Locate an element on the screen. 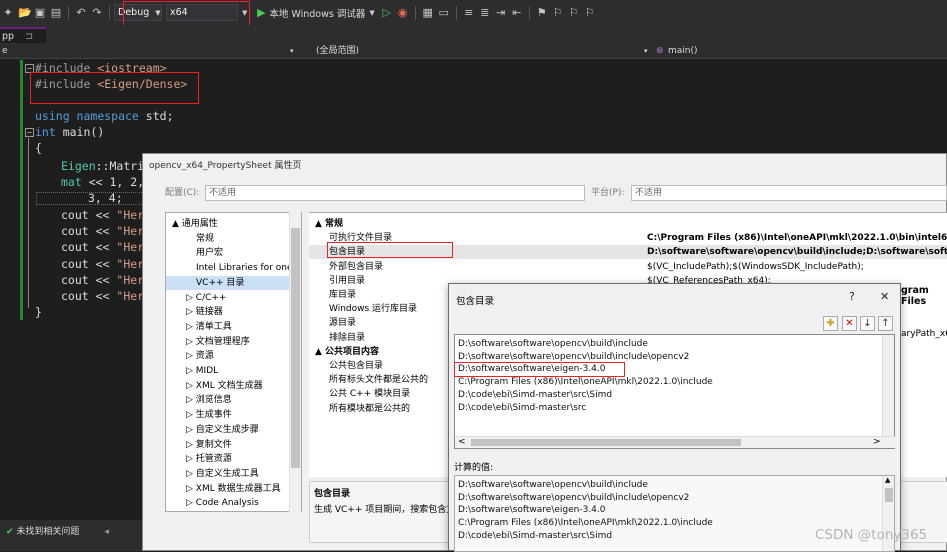 The height and width of the screenshot is (552, 947). scroll-left-icon: ◂ is located at coordinates (106, 532).